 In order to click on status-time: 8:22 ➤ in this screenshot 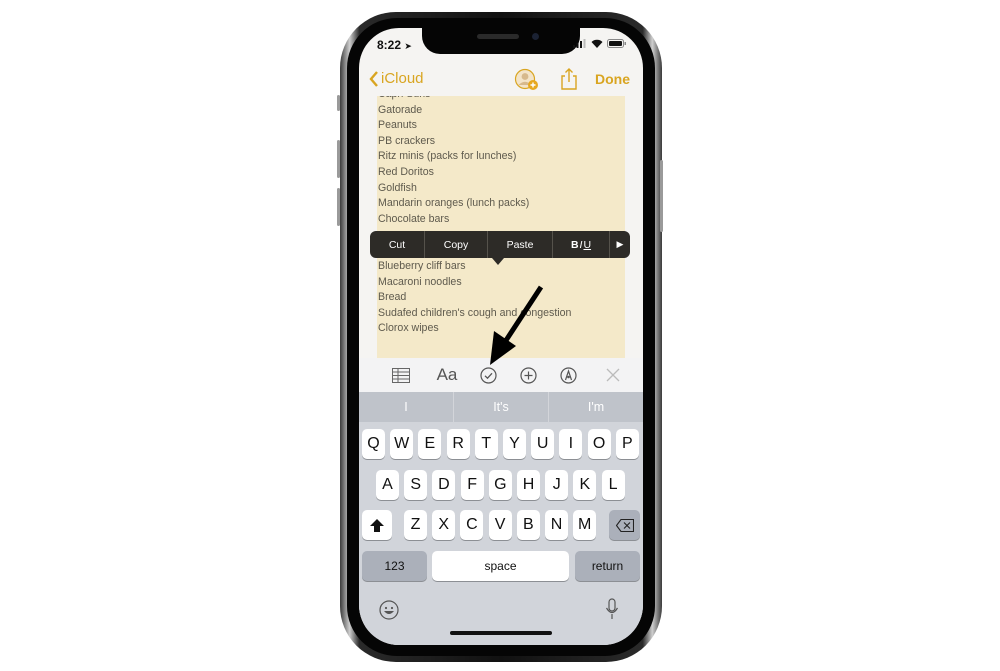, I will do `click(394, 45)`.